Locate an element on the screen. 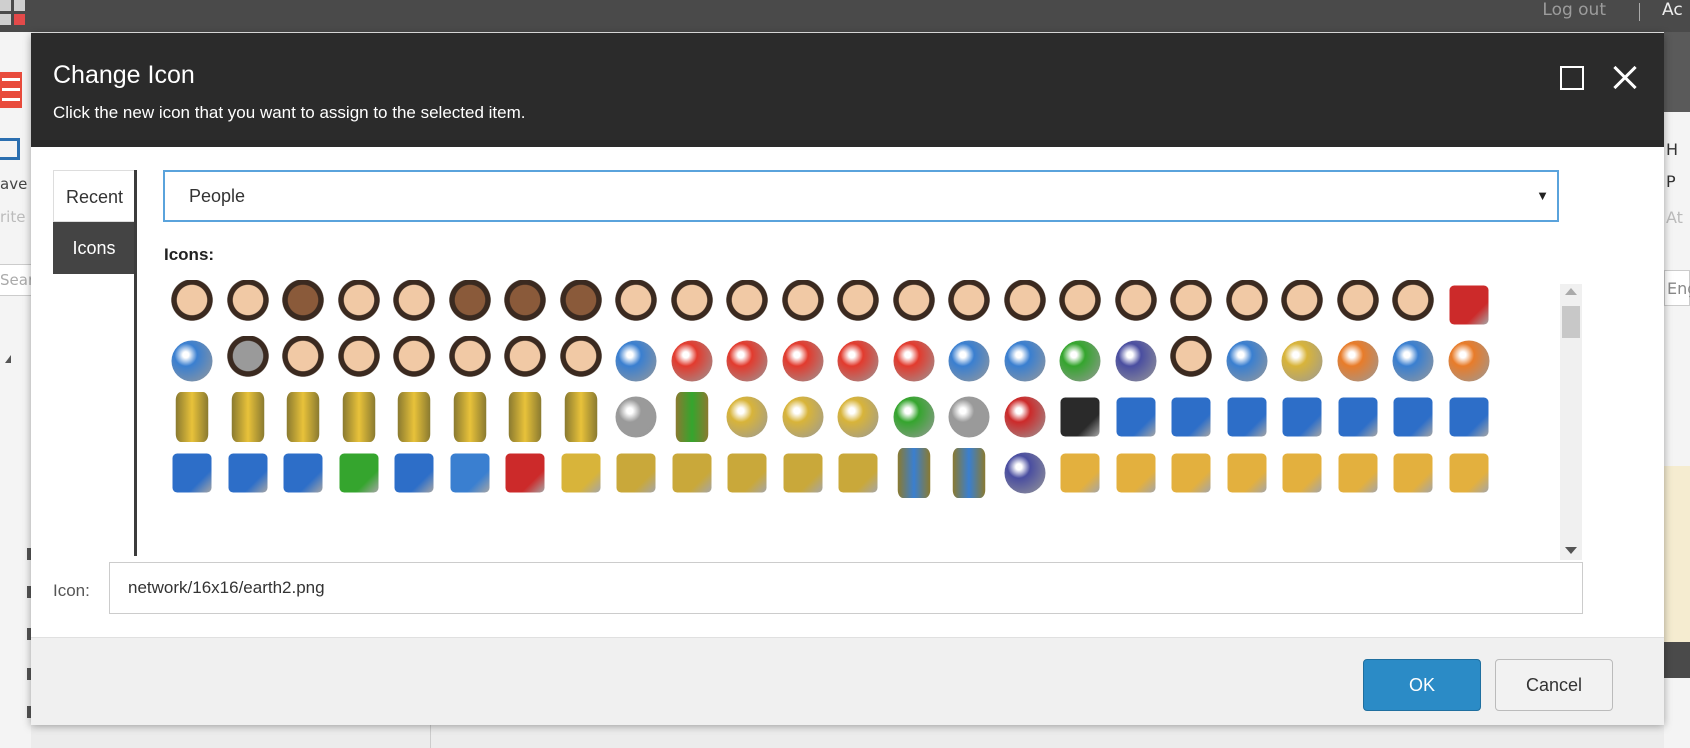 This screenshot has height=748, width=1690. bananas-icon is located at coordinates (1302, 361).